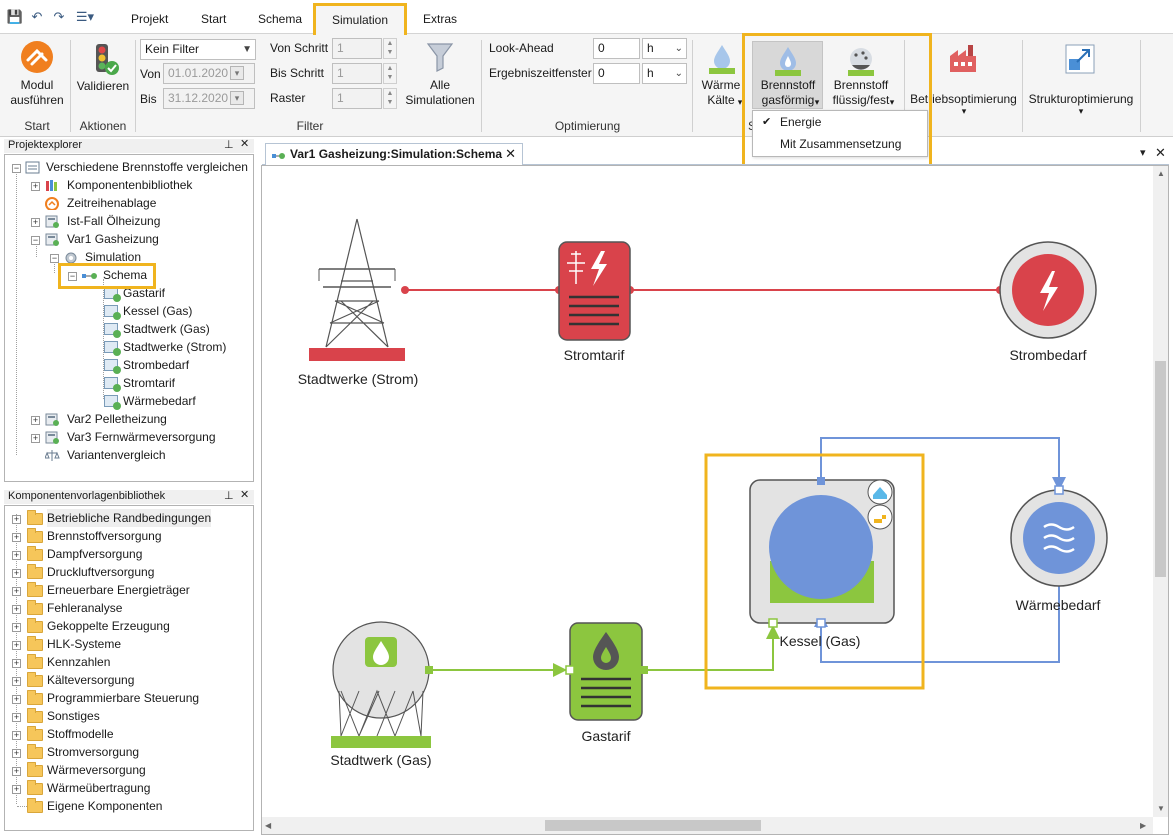  Describe the element at coordinates (394, 154) in the screenshot. I see `document-tab-schema: Var1 Gasheizung:Simulation:Schema ✕` at that location.